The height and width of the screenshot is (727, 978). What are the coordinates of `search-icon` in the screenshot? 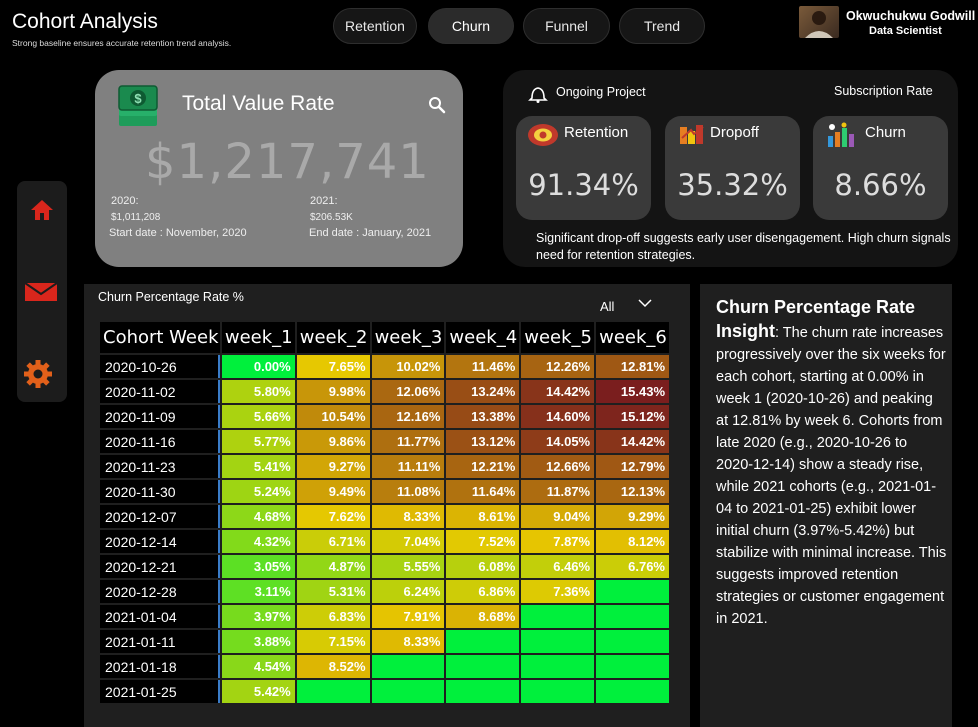 It's located at (437, 105).